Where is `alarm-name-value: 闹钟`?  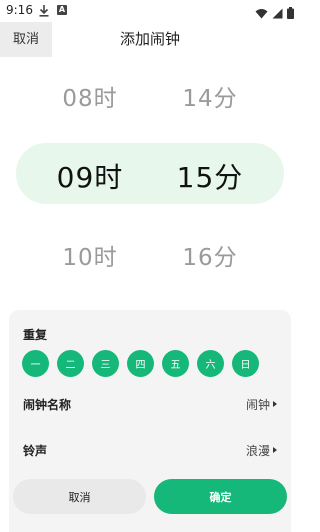
alarm-name-value: 闹钟 is located at coordinates (257, 404).